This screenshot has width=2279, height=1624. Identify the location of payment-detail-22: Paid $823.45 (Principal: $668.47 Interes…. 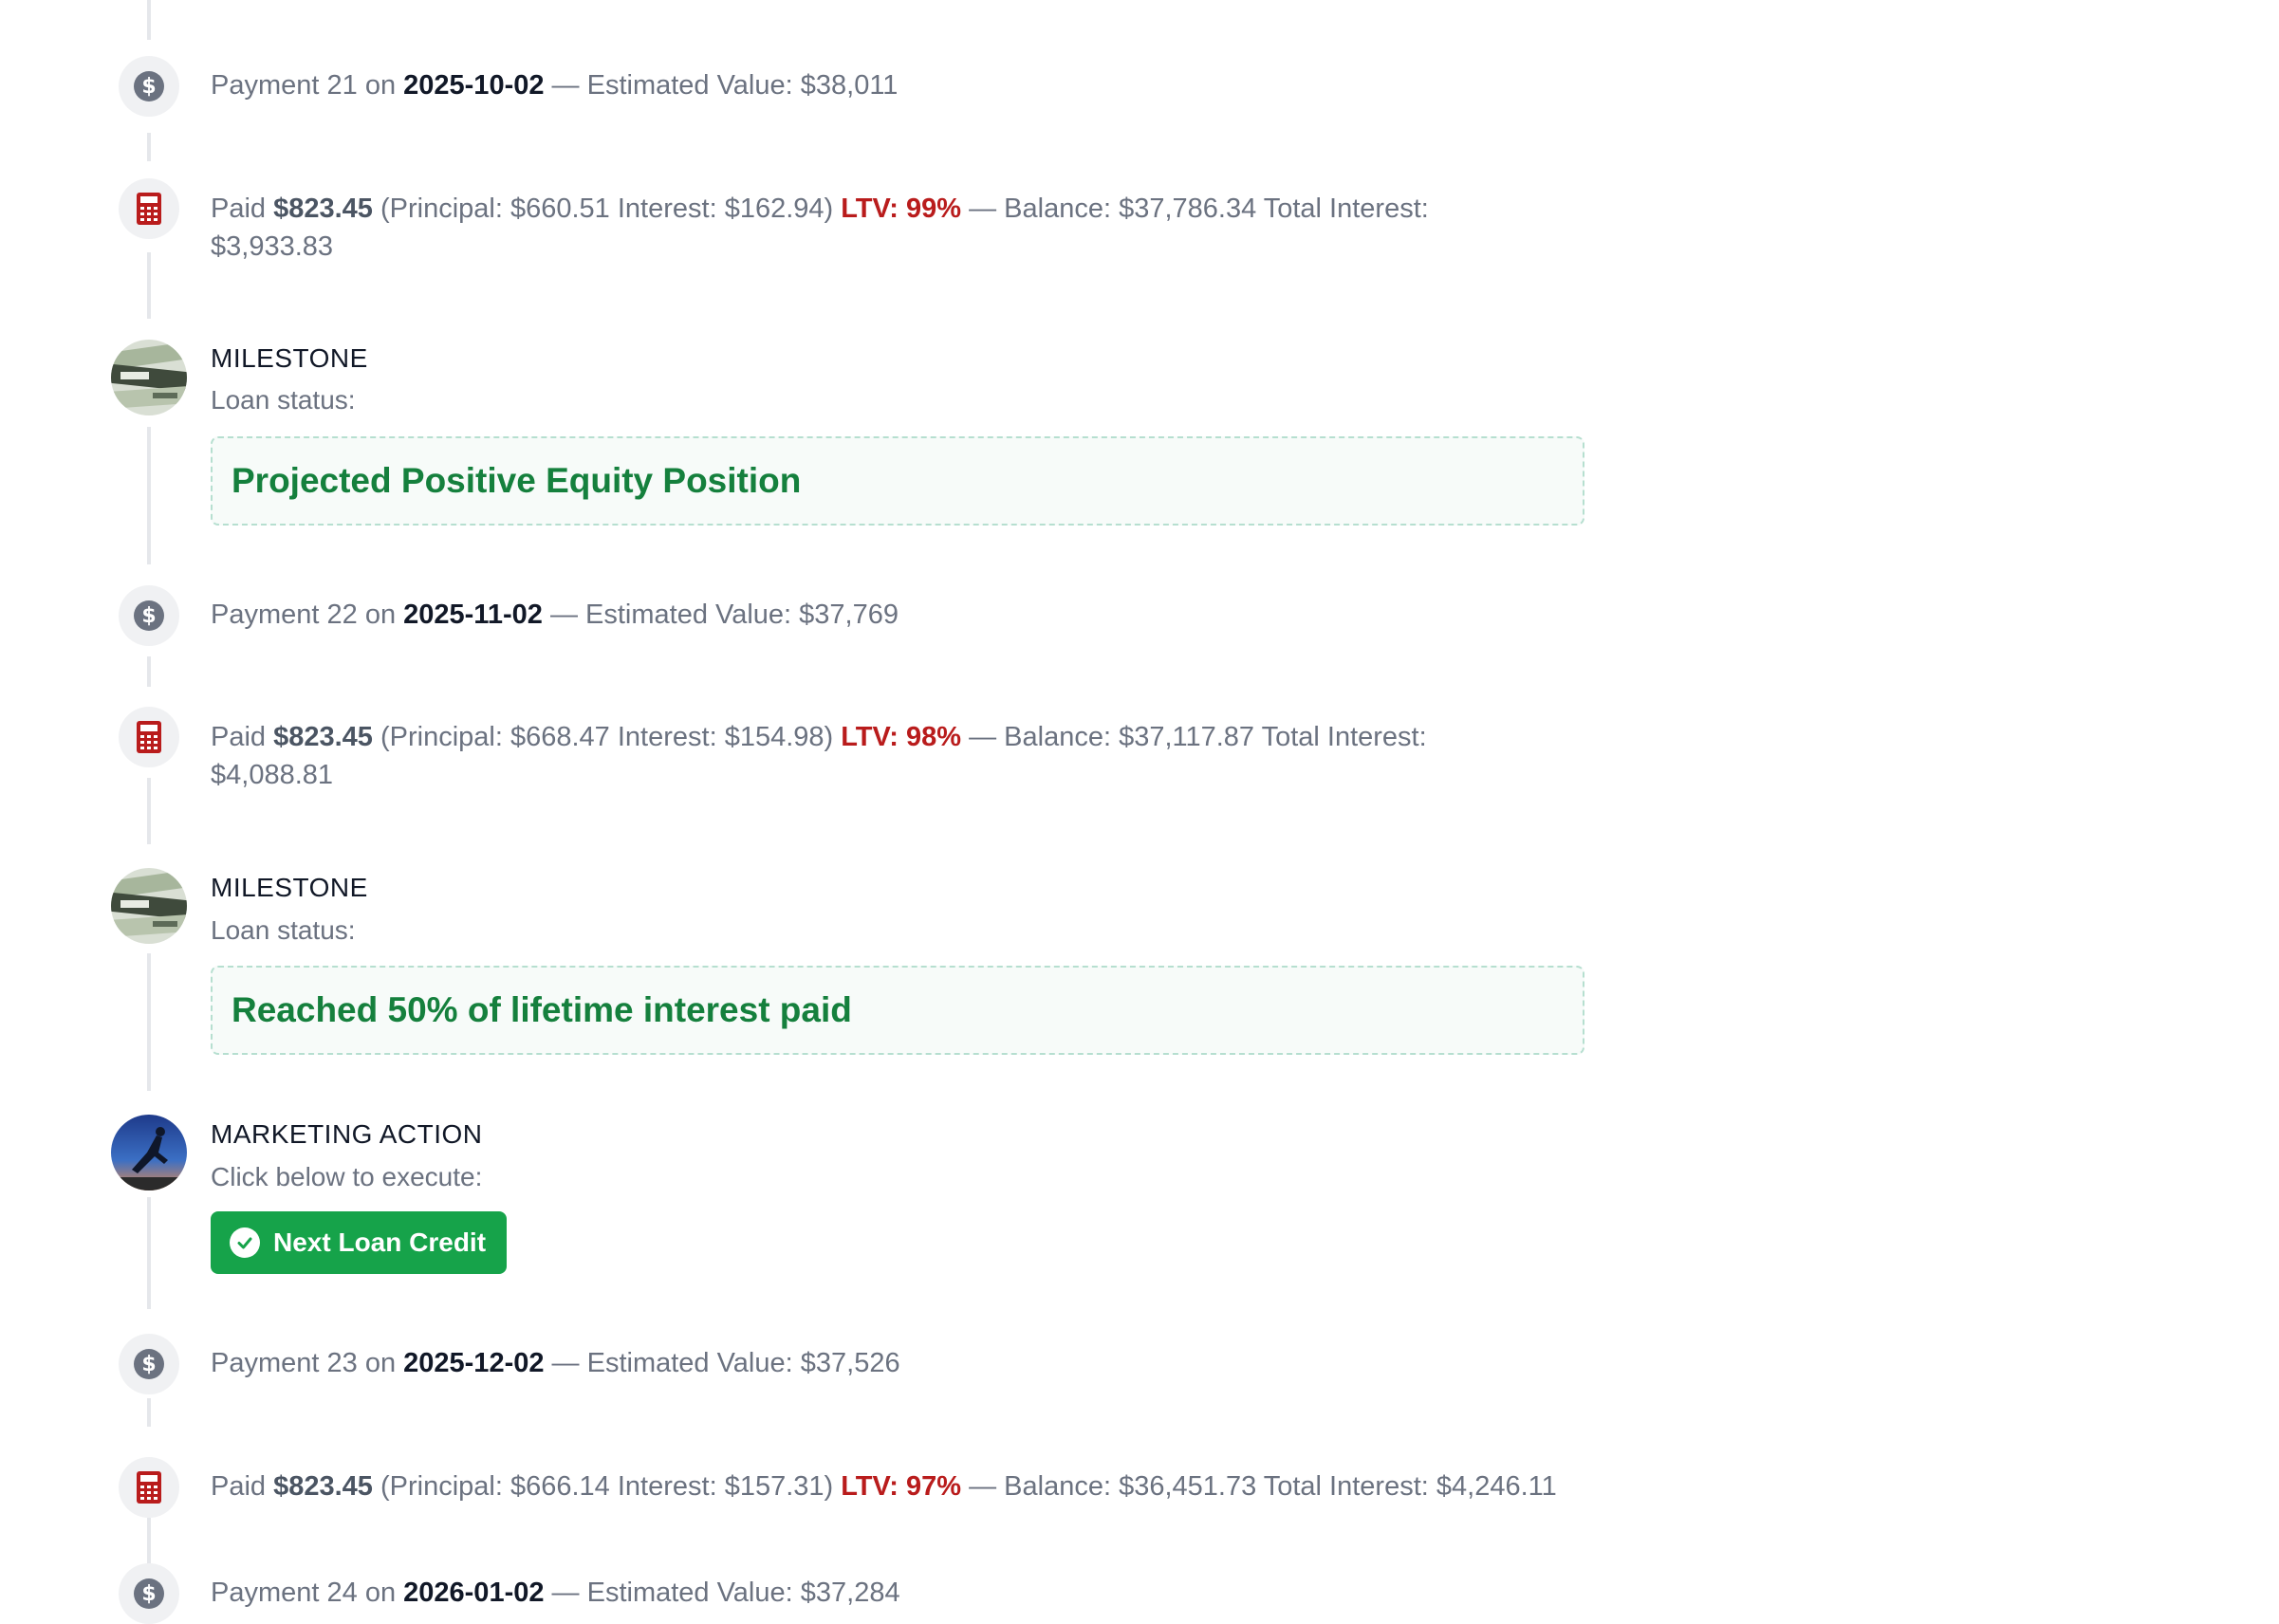
(846, 756).